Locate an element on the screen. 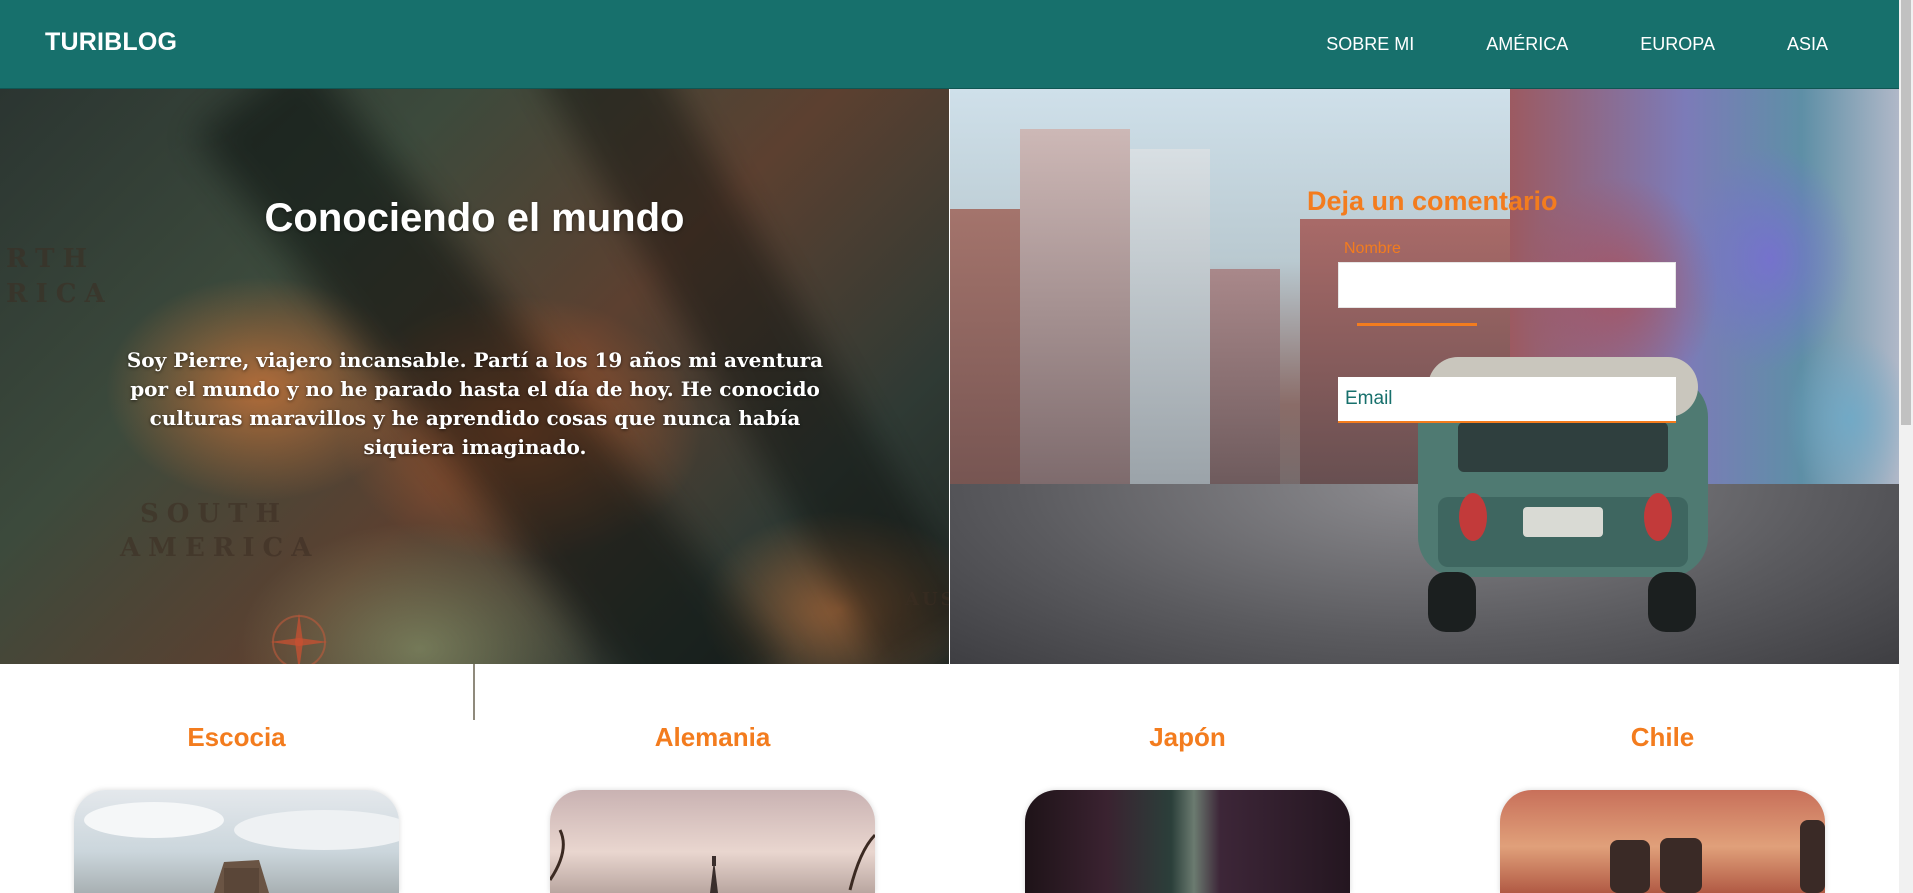 The width and height of the screenshot is (1913, 893). email-input is located at coordinates (1507, 400).